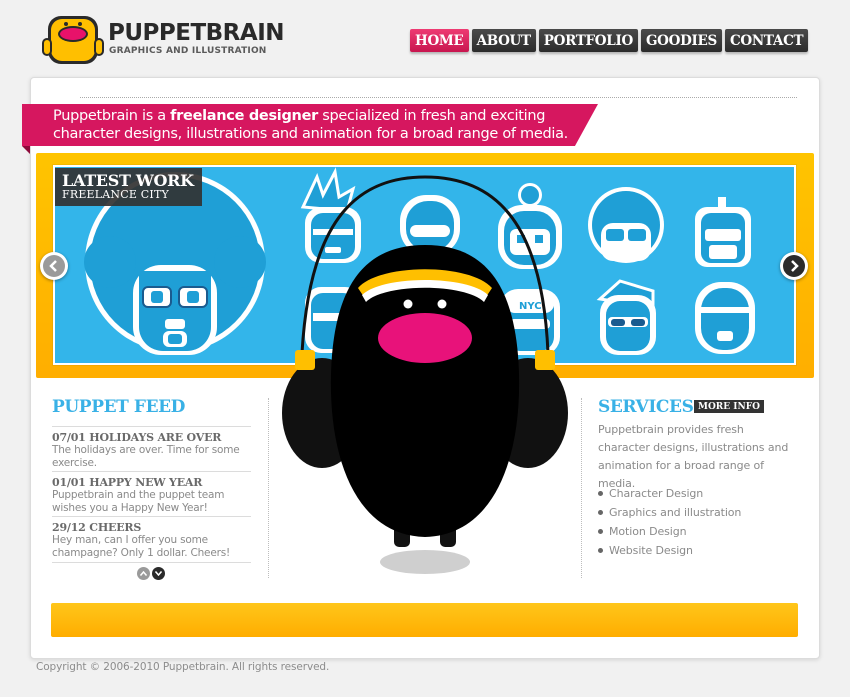 This screenshot has width=850, height=697. I want to click on nav-about: ABOUT, so click(503, 40).